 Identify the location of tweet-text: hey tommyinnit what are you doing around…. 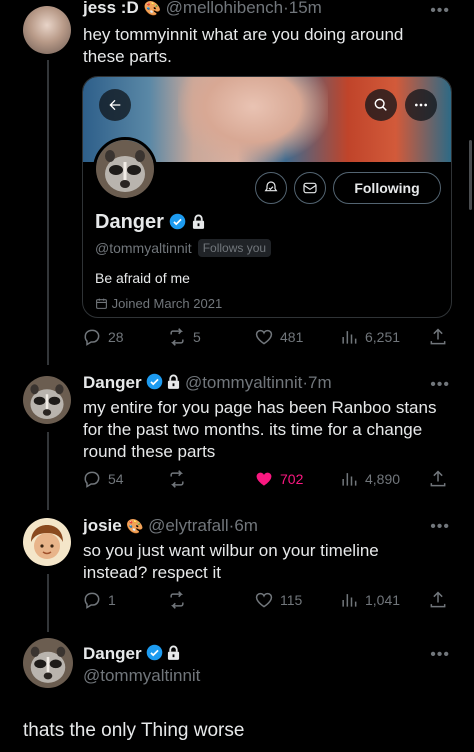
(243, 45).